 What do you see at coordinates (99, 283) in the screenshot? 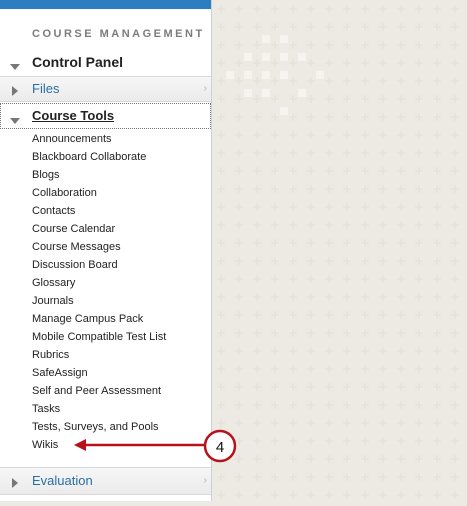
I see `tool-link-glossary: Glossary` at bounding box center [99, 283].